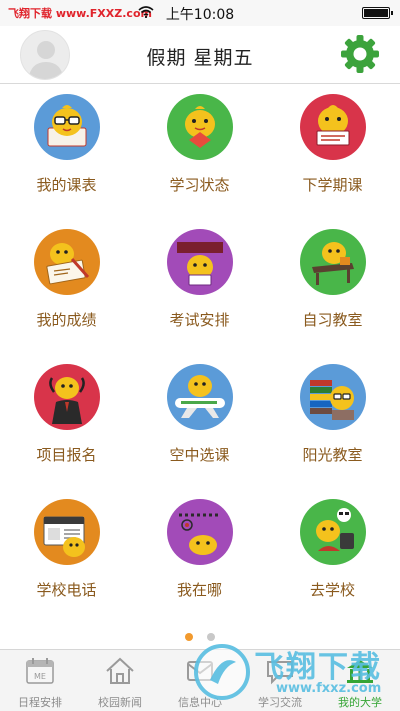 This screenshot has height=711, width=400. Describe the element at coordinates (199, 185) in the screenshot. I see `grid-item-label: 学习状态` at that location.